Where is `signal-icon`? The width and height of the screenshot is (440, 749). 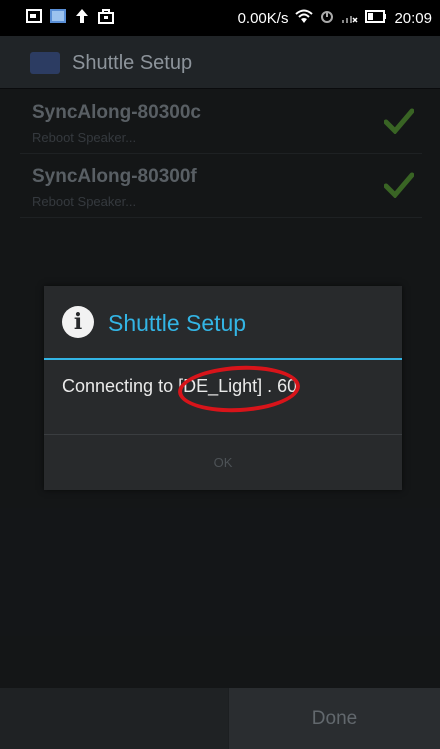
signal-icon is located at coordinates (350, 18).